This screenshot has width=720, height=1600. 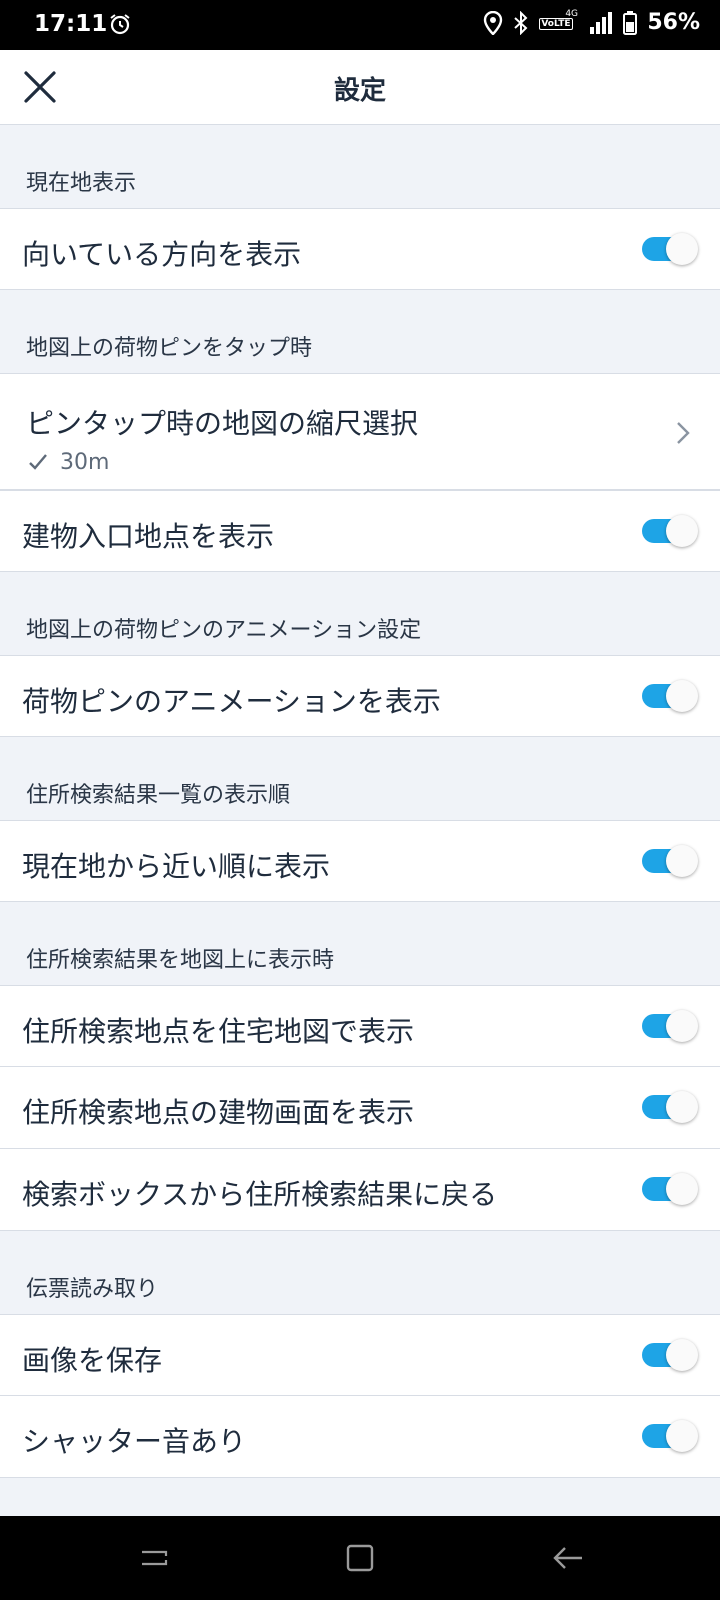 I want to click on setting-row-show-heading: 向いている方向を表示, so click(x=360, y=249).